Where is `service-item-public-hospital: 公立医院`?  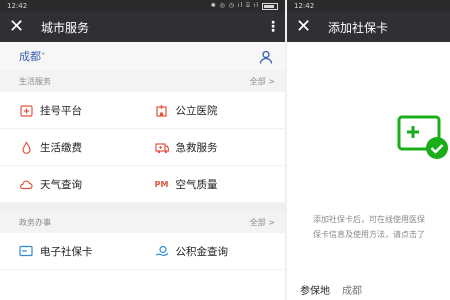
service-item-public-hospital: 公立医院 is located at coordinates (213, 110).